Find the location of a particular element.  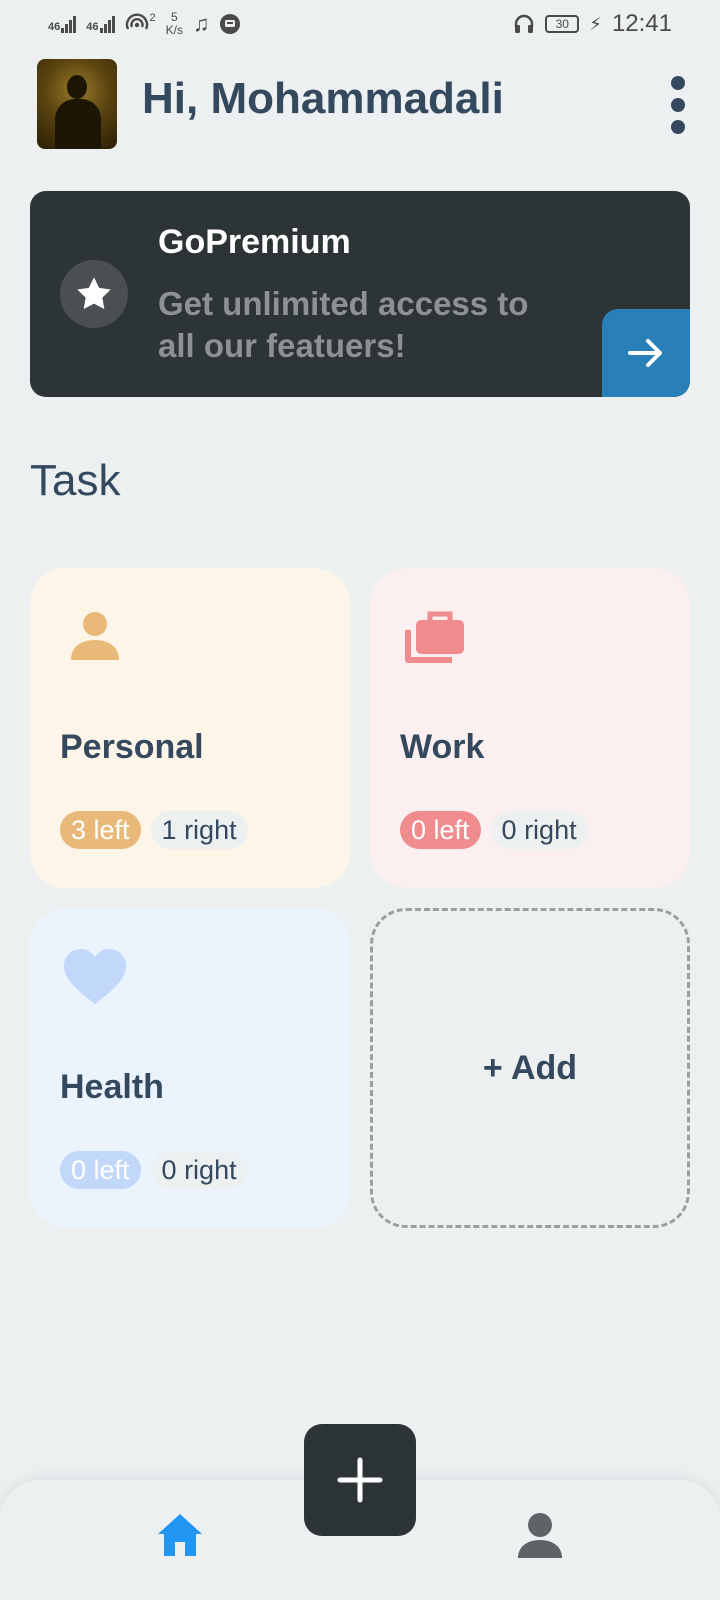

battery-icon: 30 is located at coordinates (562, 24).